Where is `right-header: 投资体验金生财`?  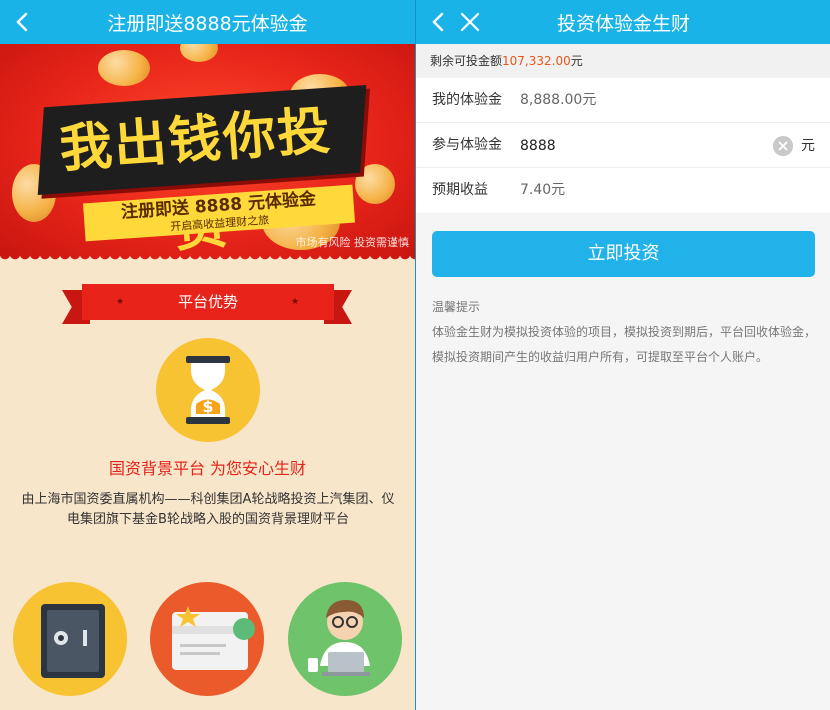 right-header: 投资体验金生财 is located at coordinates (623, 22).